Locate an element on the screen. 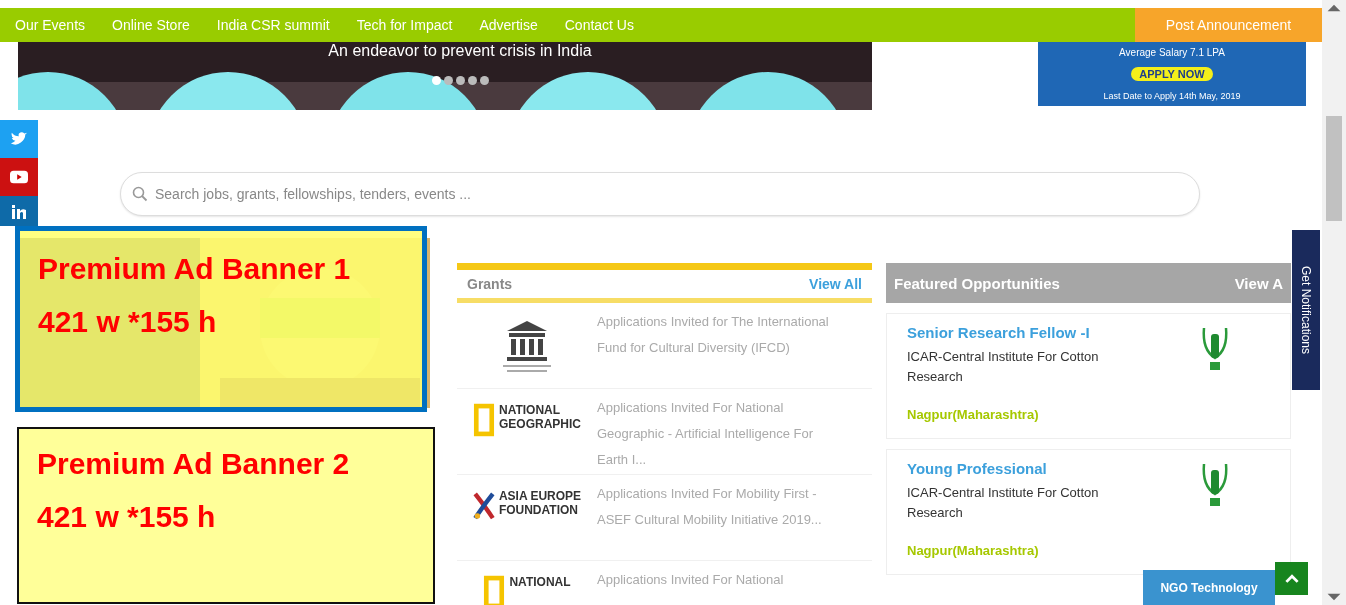  back-to-top-button is located at coordinates (1291, 578).